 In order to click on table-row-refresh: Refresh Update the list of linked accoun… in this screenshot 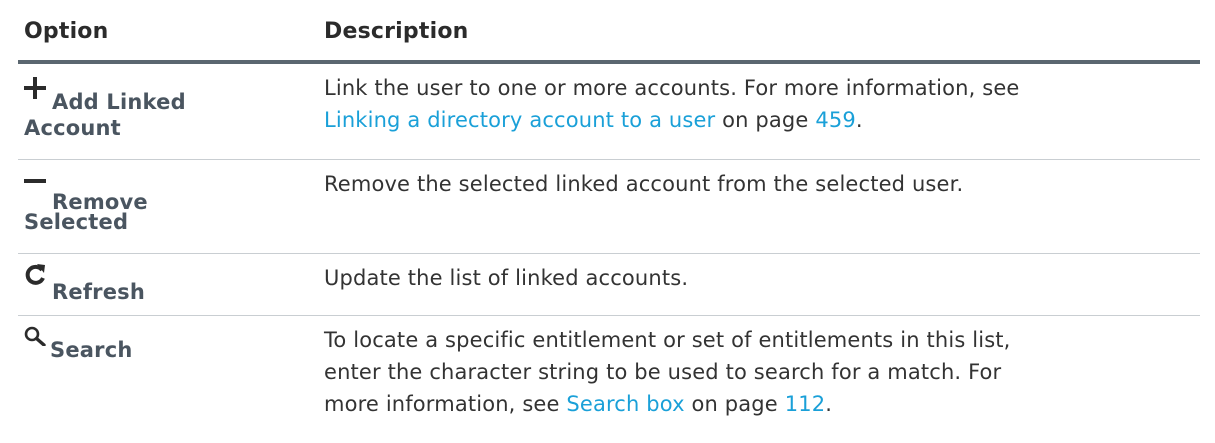, I will do `click(609, 285)`.